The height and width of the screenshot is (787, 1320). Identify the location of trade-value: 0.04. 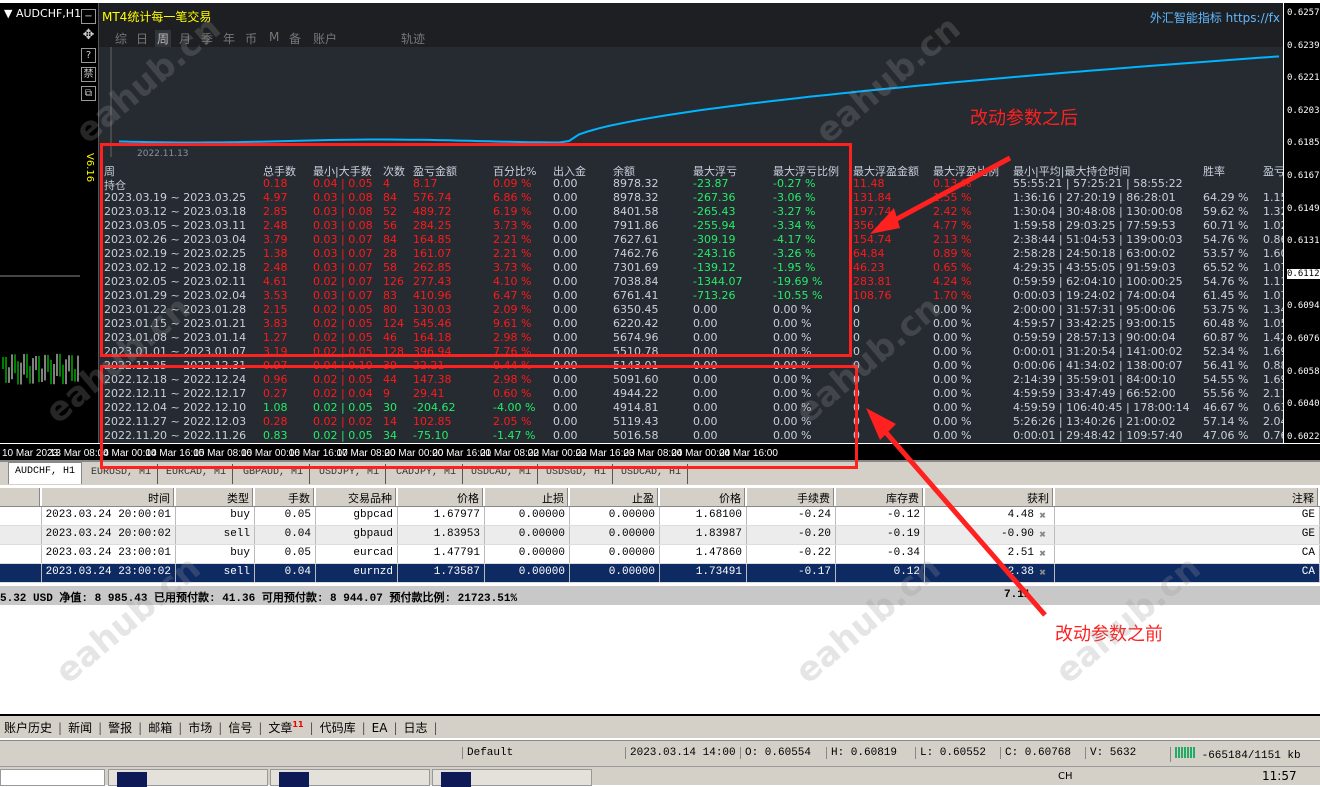
(297, 534).